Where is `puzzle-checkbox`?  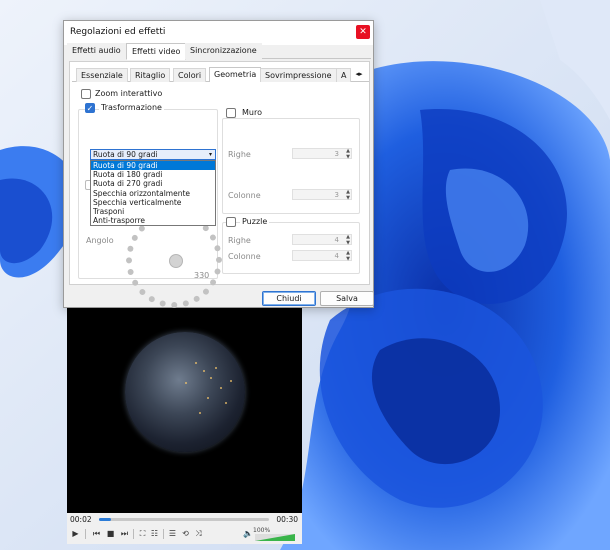 puzzle-checkbox is located at coordinates (231, 222).